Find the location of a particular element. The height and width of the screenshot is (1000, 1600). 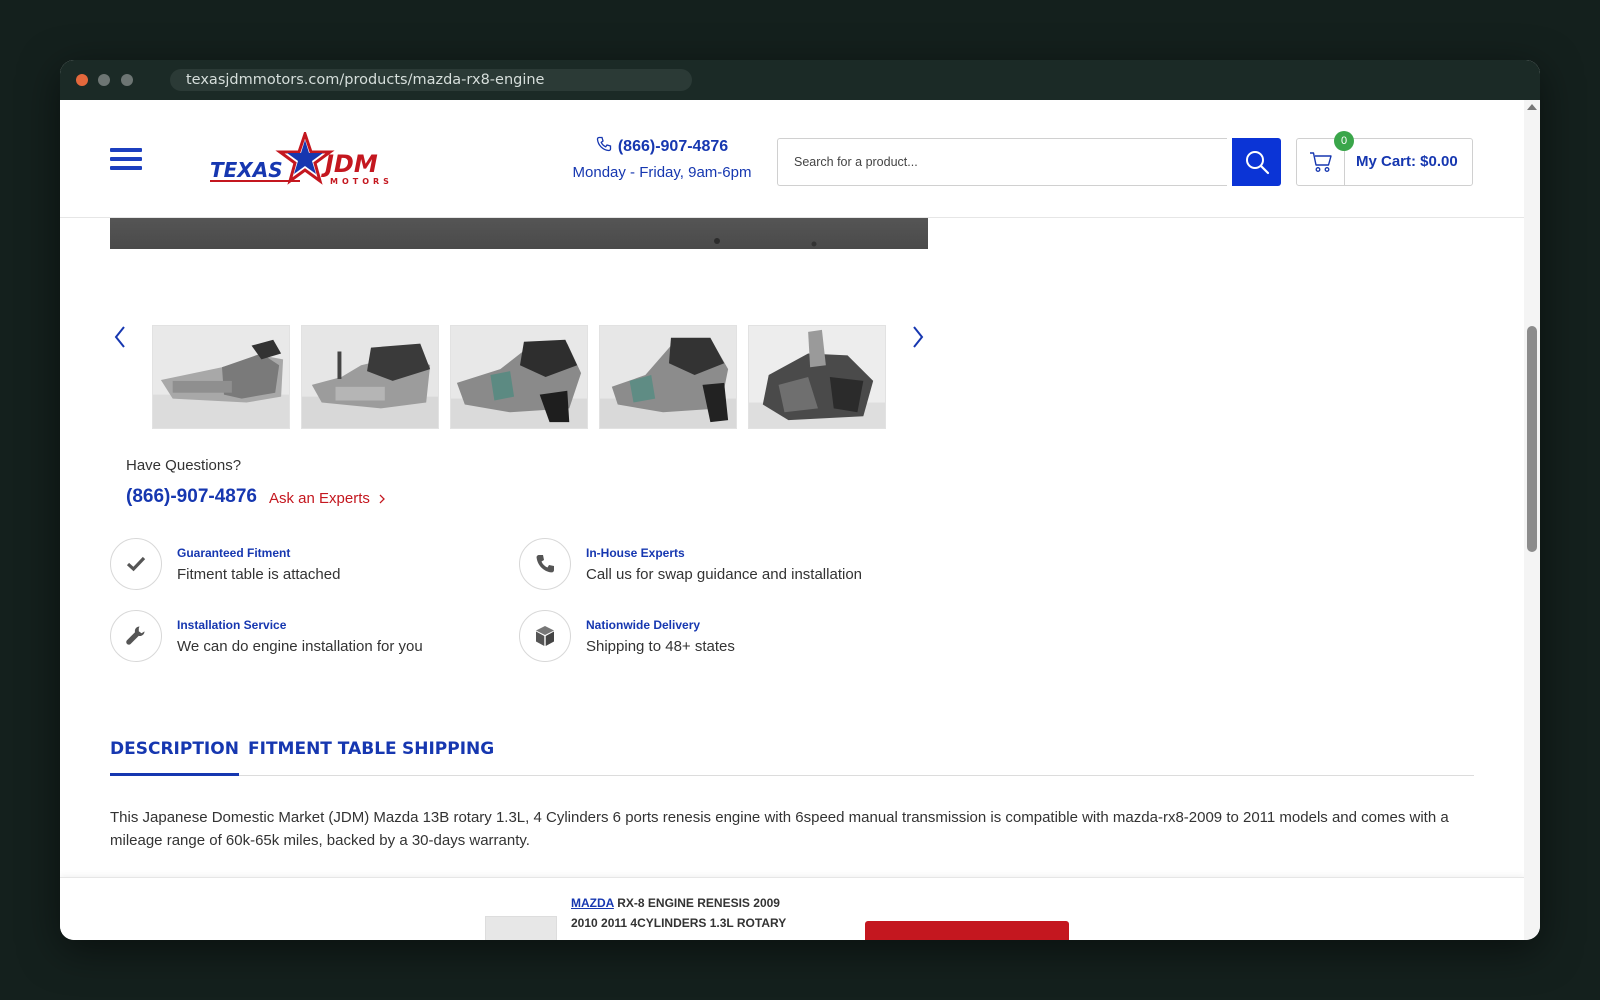

questions-phone-link: (866)-907-4876 is located at coordinates (191, 497).